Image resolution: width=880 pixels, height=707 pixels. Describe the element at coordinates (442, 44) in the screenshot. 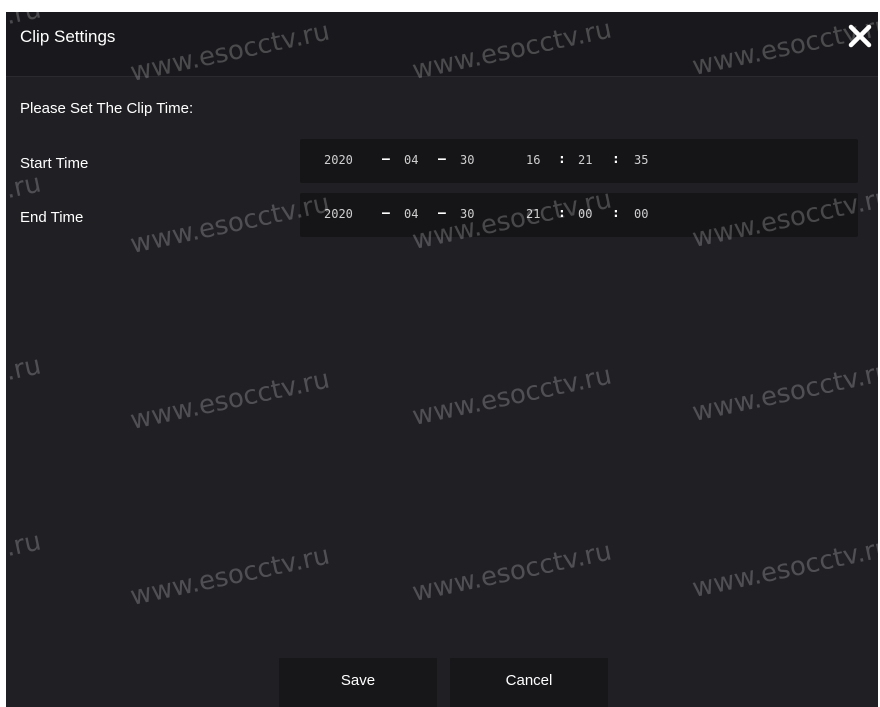

I see `title-bar: Clip Settings` at that location.